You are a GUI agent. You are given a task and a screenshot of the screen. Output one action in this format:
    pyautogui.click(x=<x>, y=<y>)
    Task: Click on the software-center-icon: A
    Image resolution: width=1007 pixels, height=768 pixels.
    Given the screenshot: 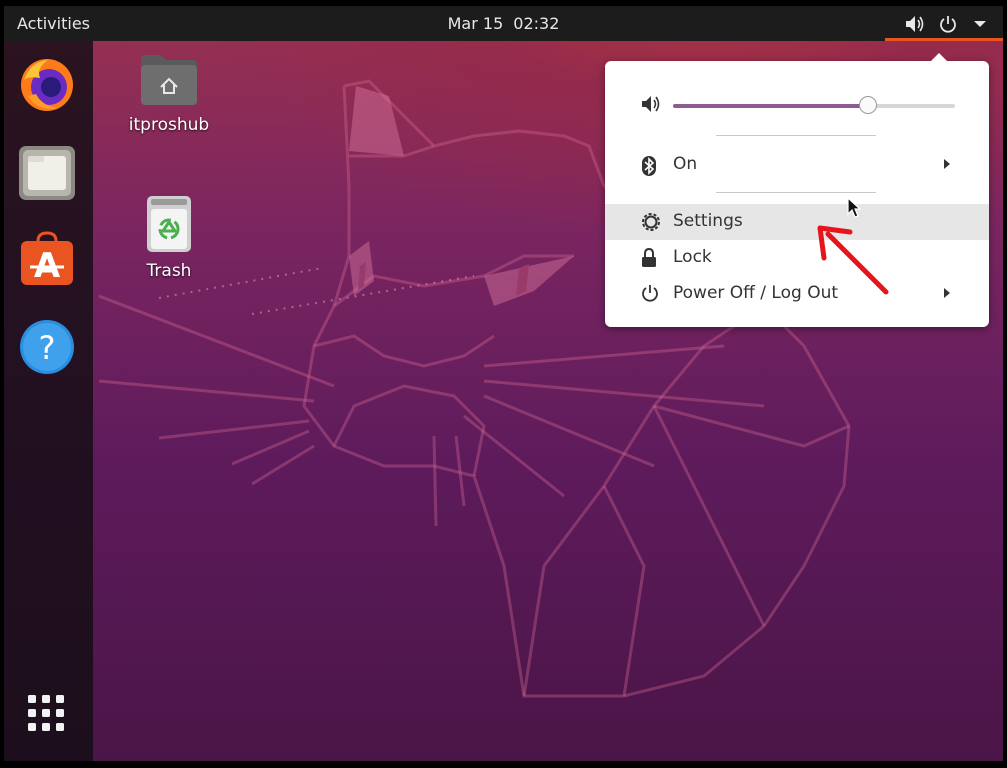 What is the action you would take?
    pyautogui.click(x=47, y=258)
    